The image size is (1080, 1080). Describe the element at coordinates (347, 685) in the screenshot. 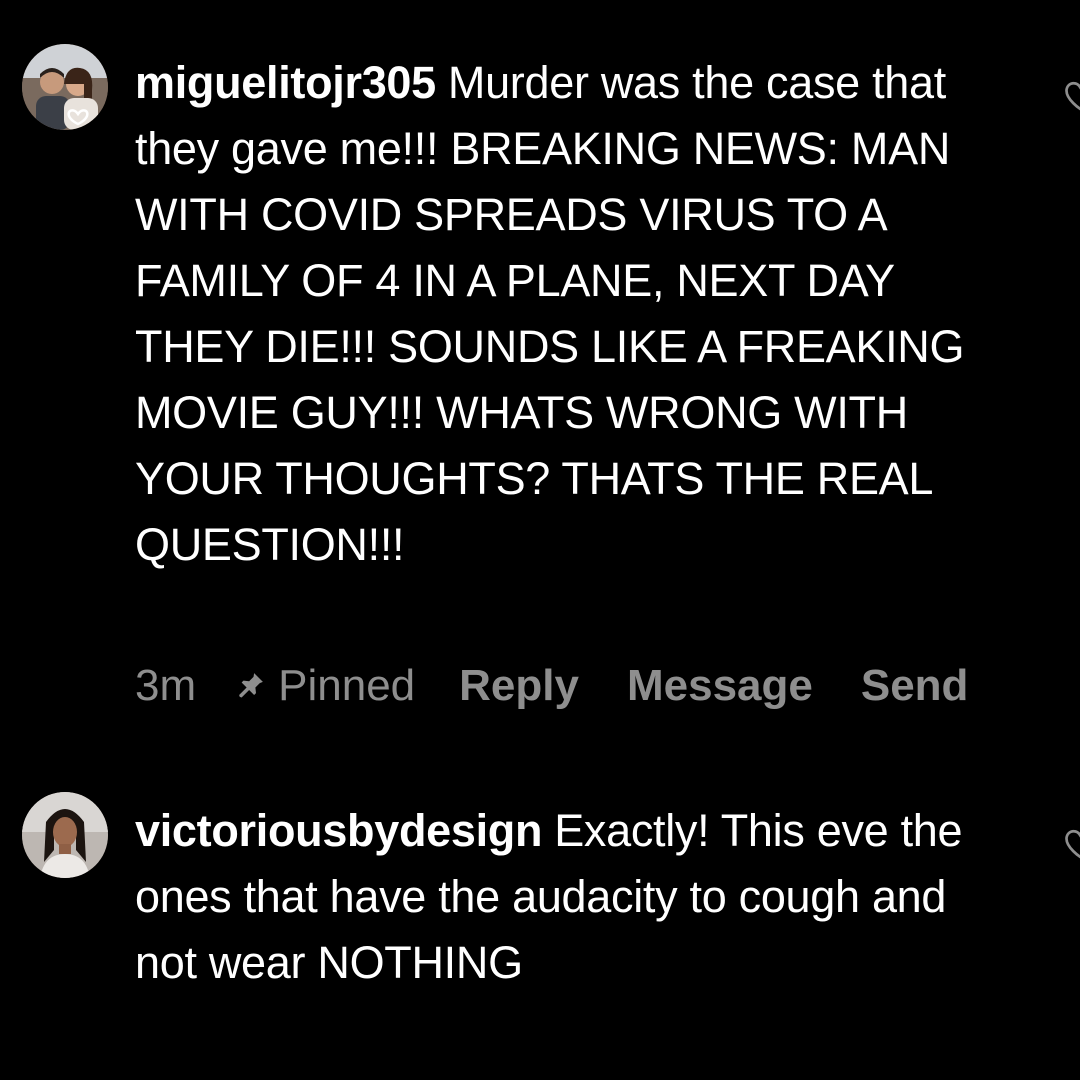

I see `pinned-label: Pinned` at that location.